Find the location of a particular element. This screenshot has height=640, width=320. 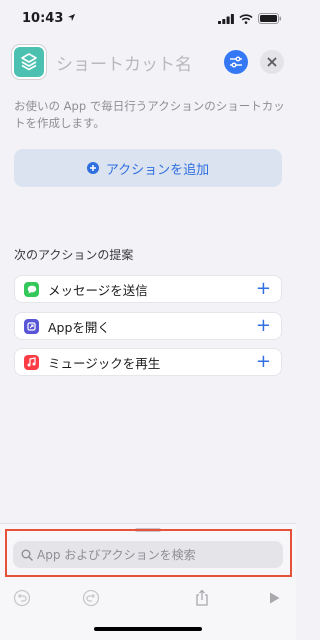

search-input: App およびアクションを検索 is located at coordinates (148, 554).